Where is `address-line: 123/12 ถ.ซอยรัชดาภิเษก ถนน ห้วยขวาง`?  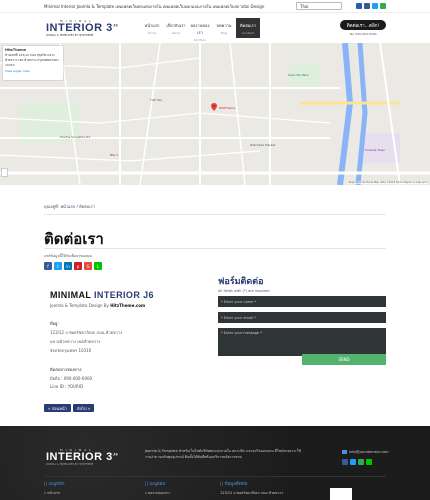
address-line: 123/12 ถ.ซอยรัชดาภิเษก ถนน ห้วยขวาง is located at coordinates (86, 332).